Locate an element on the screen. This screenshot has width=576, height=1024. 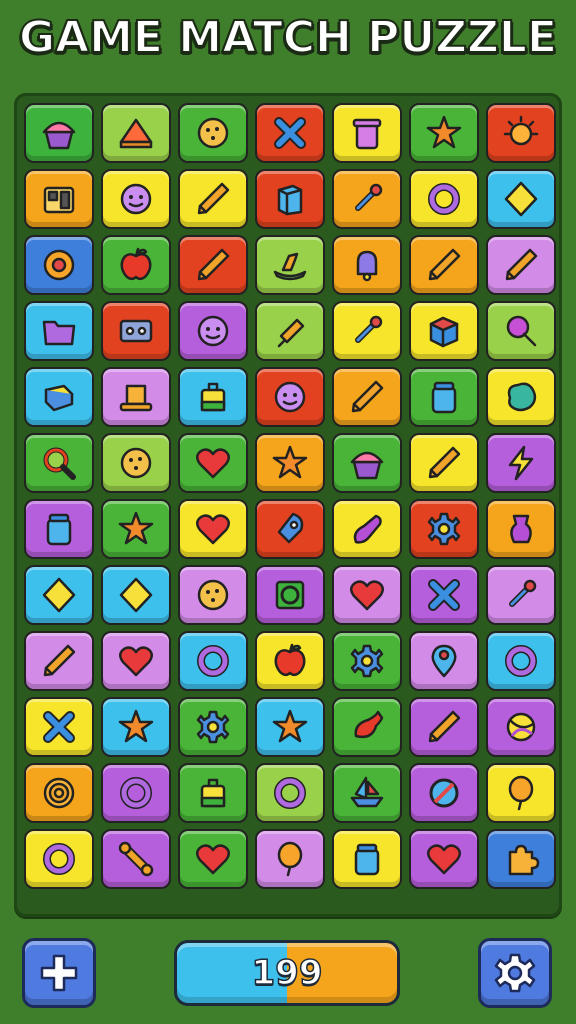
bone-icon is located at coordinates (136, 859).